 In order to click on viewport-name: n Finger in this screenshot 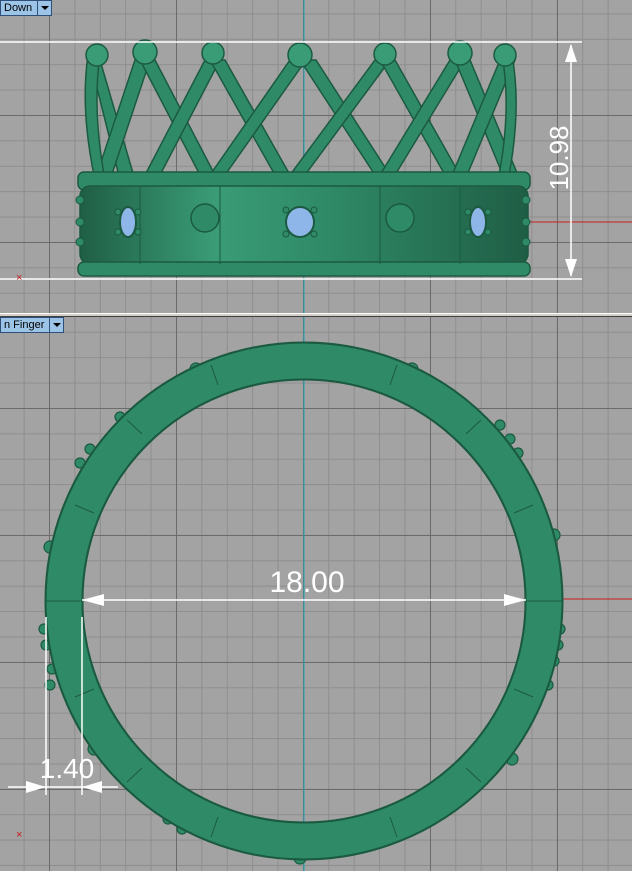, I will do `click(25, 325)`.